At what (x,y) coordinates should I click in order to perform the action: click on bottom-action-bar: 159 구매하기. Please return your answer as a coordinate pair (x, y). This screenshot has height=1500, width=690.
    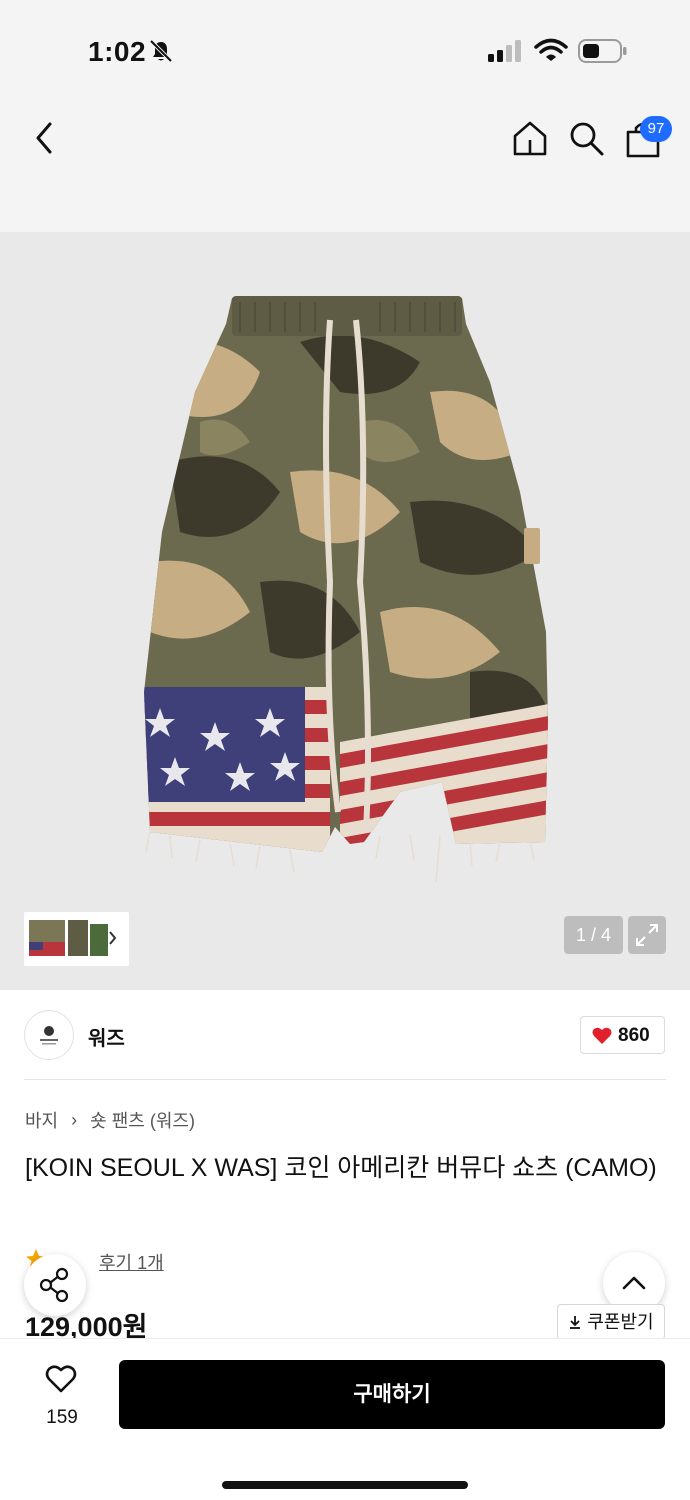
    Looking at the image, I should click on (345, 1419).